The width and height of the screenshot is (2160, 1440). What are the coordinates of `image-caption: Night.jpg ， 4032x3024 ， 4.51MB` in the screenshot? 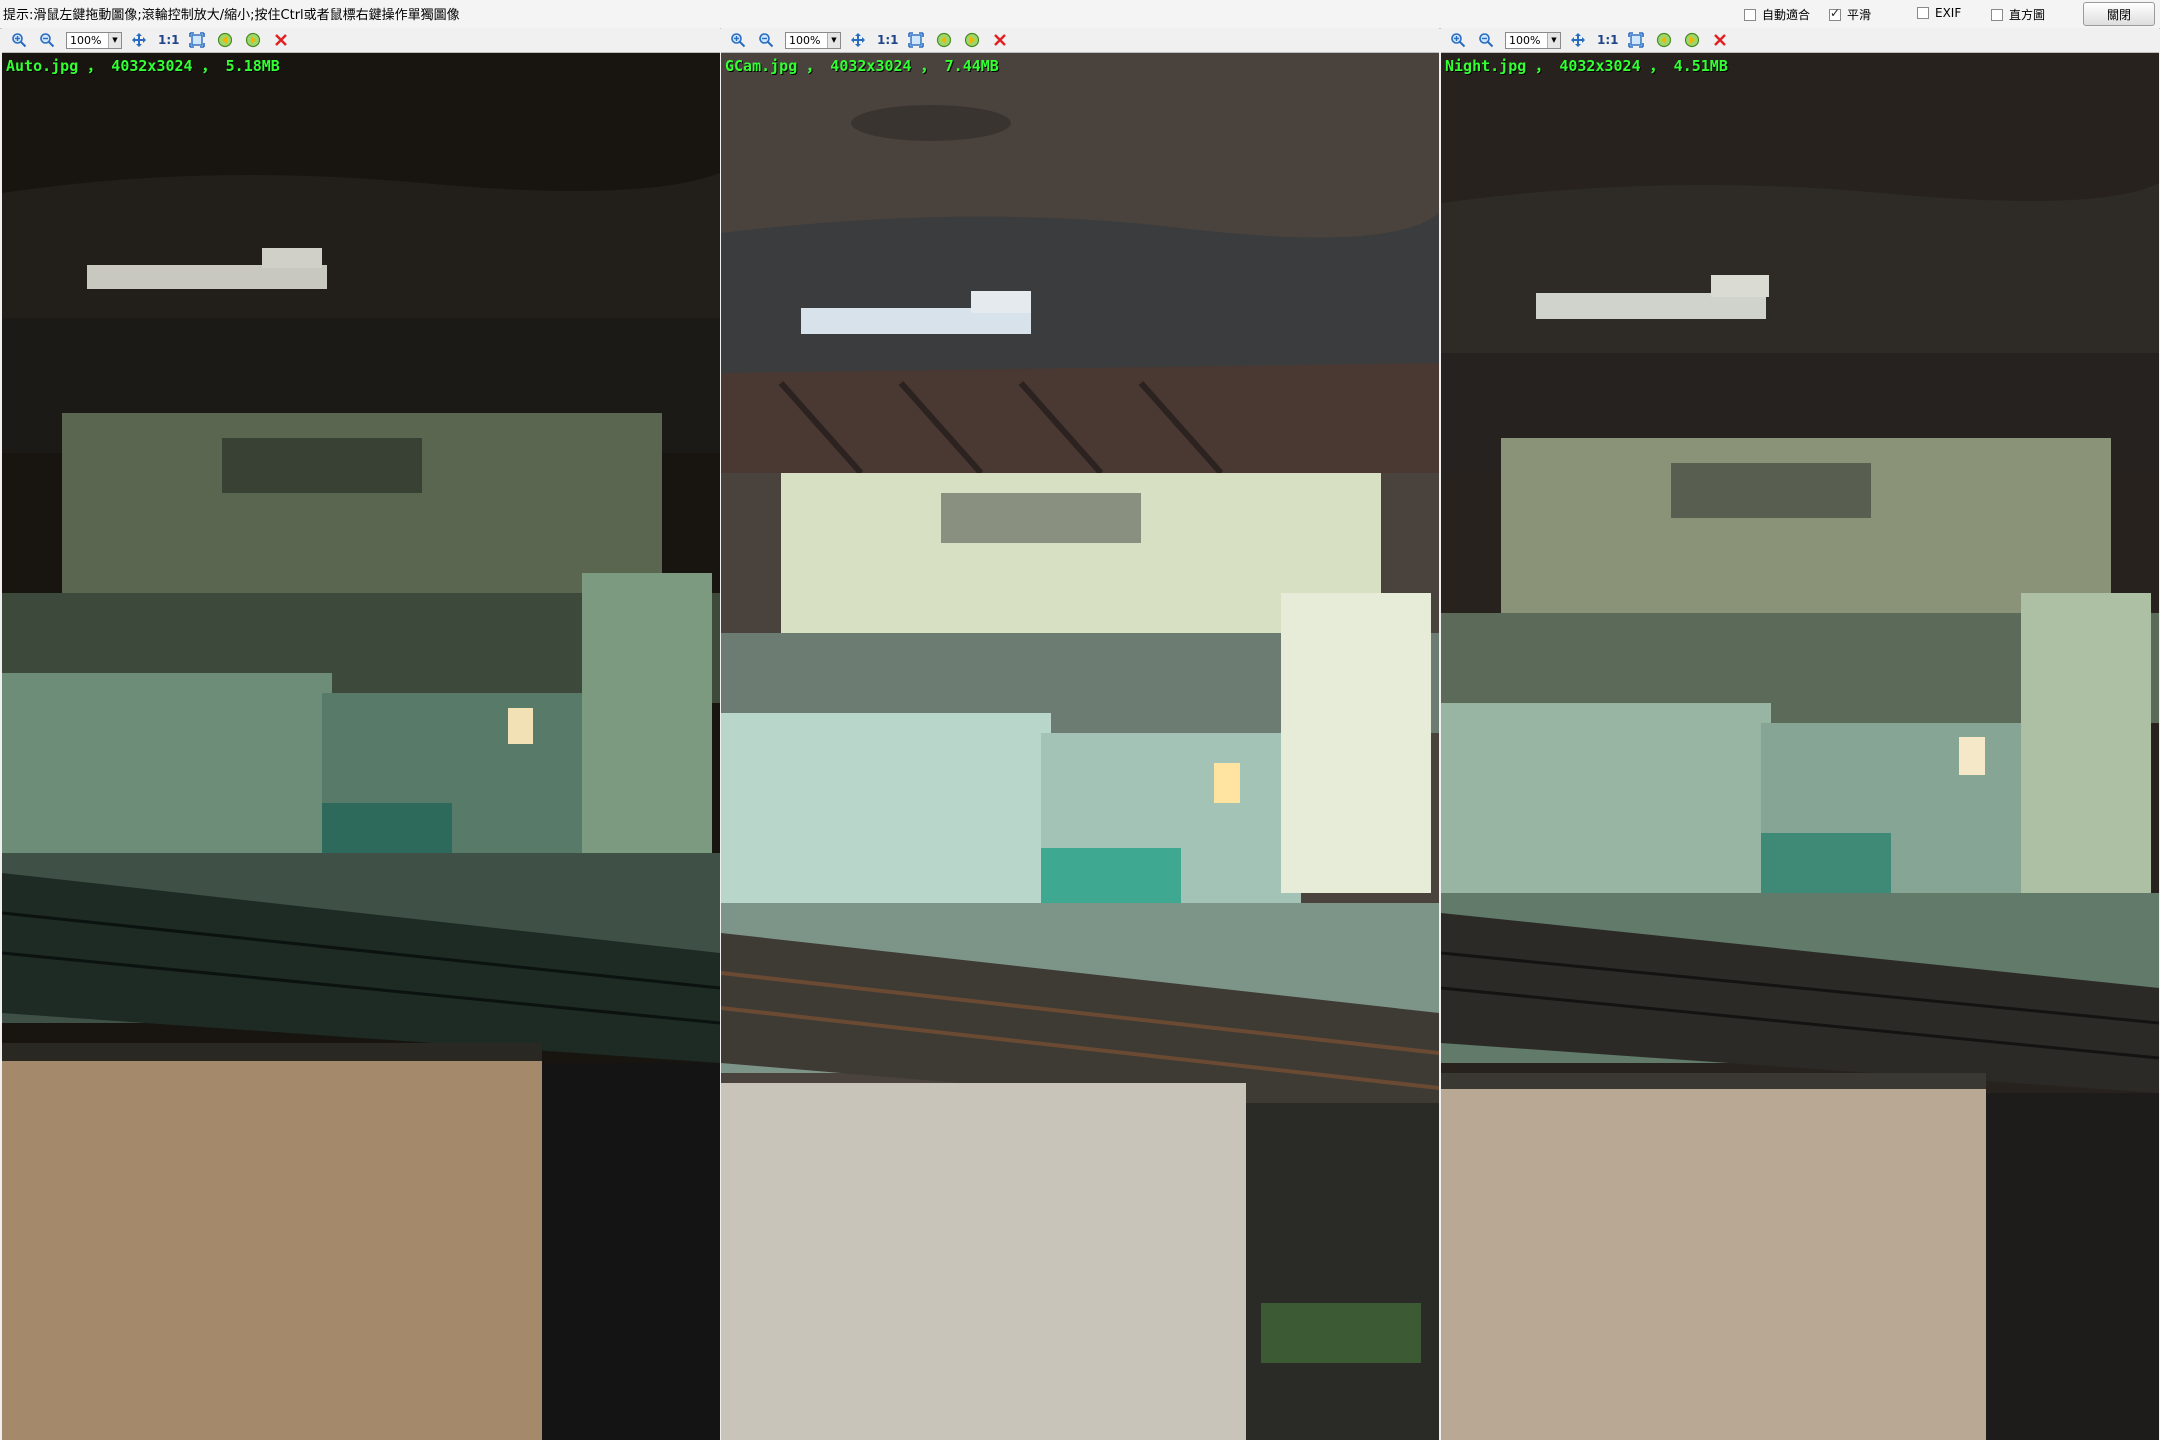 It's located at (1586, 66).